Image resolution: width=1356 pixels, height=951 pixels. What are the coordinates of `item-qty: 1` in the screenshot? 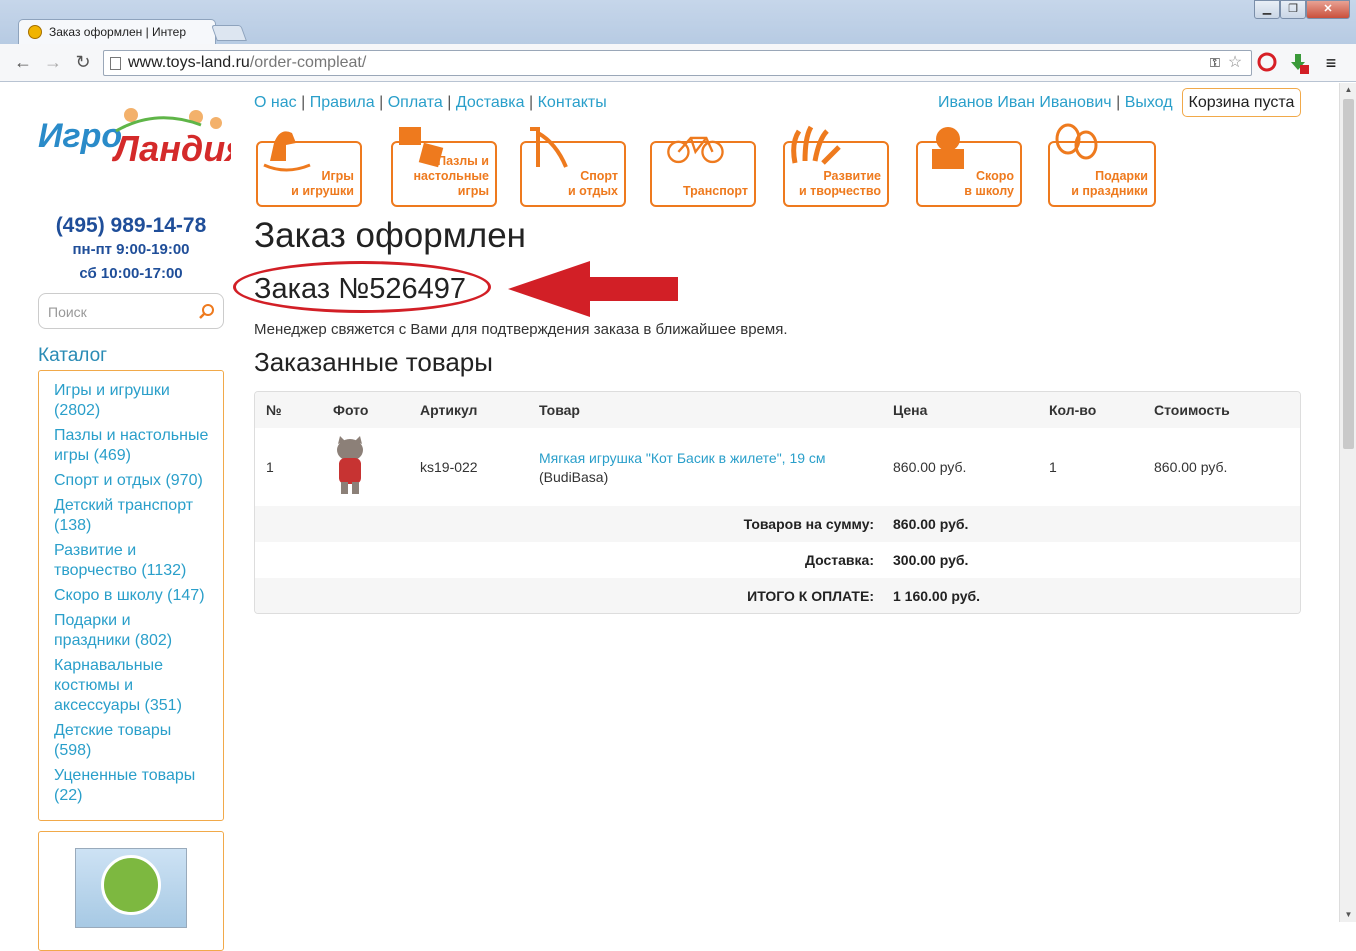 It's located at (1053, 467).